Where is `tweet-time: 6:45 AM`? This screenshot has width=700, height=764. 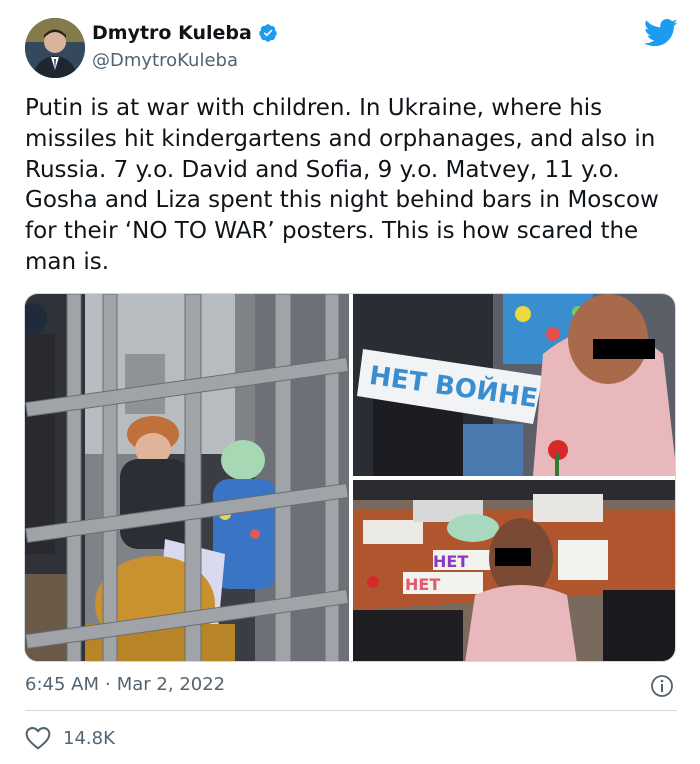 tweet-time: 6:45 AM is located at coordinates (62, 684).